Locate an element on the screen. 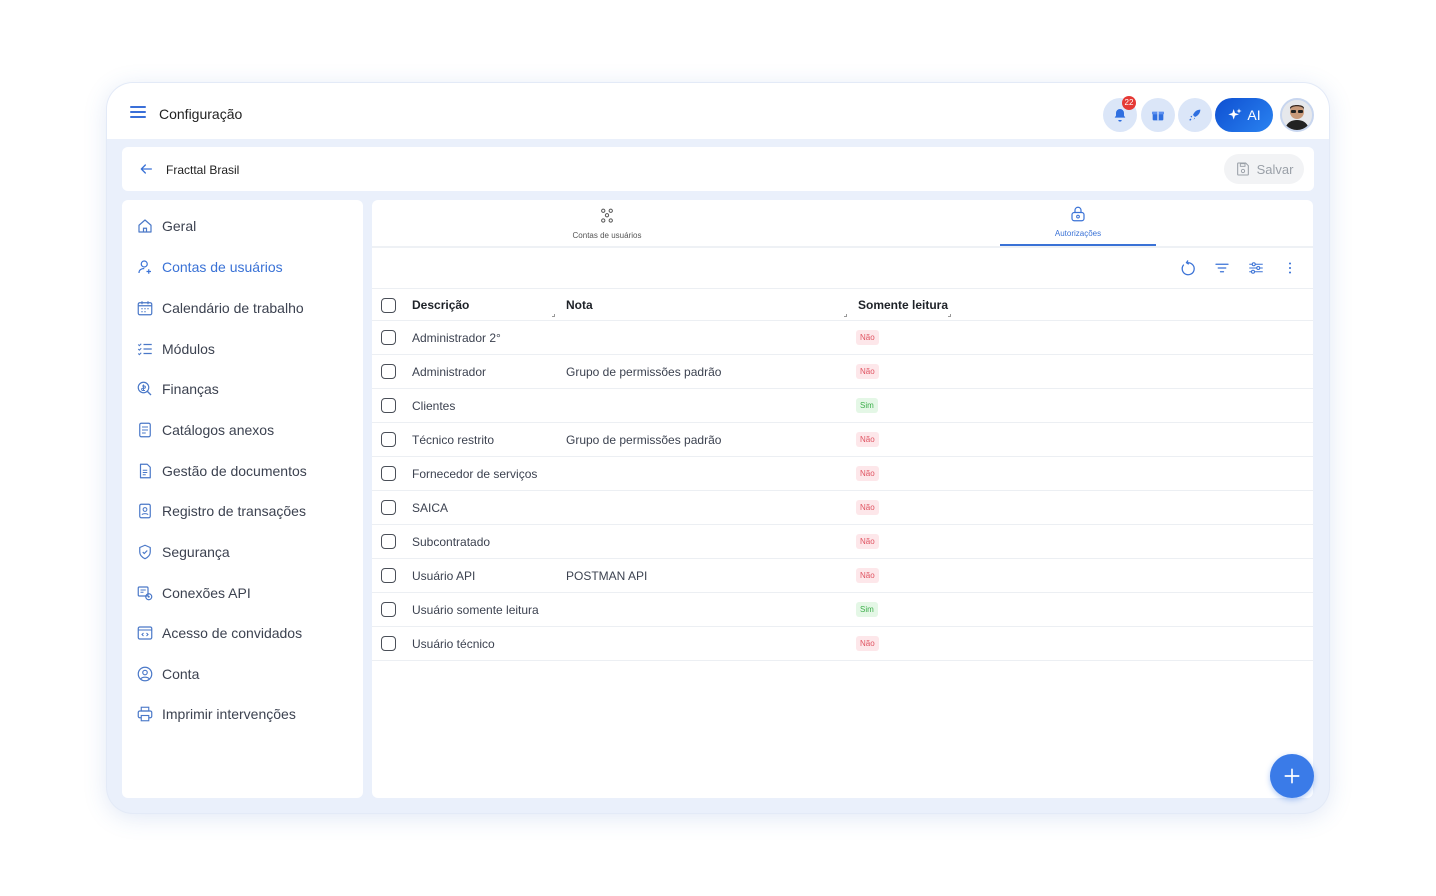 This screenshot has height=896, width=1436. readonly-badge: Sim is located at coordinates (867, 609).